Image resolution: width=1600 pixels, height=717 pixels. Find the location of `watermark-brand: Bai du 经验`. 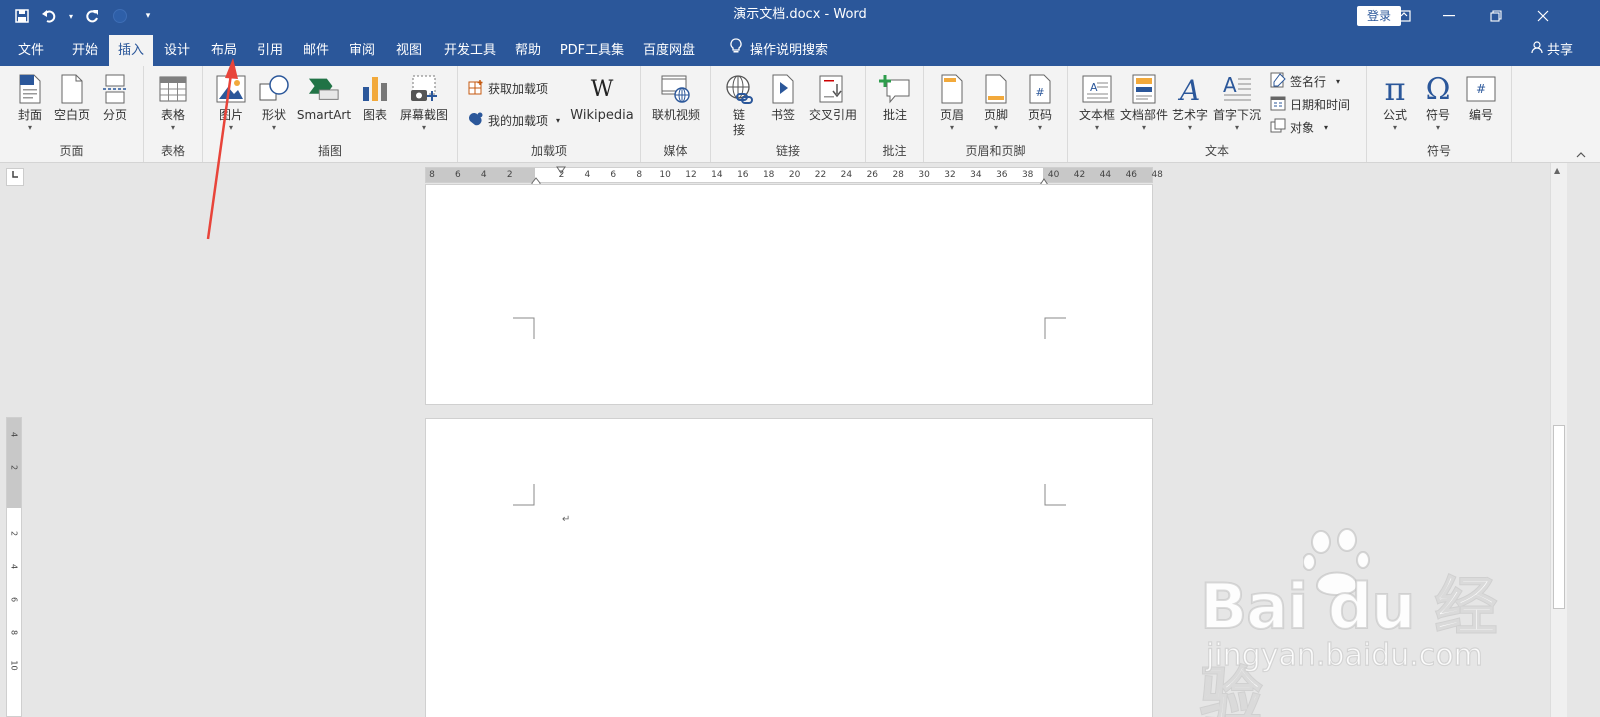

watermark-brand: Bai du 经验 is located at coordinates (1348, 643).